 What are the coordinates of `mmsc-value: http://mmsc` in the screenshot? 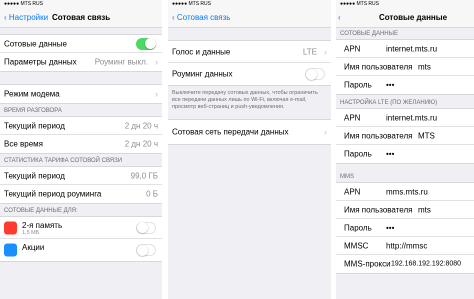 It's located at (406, 245).